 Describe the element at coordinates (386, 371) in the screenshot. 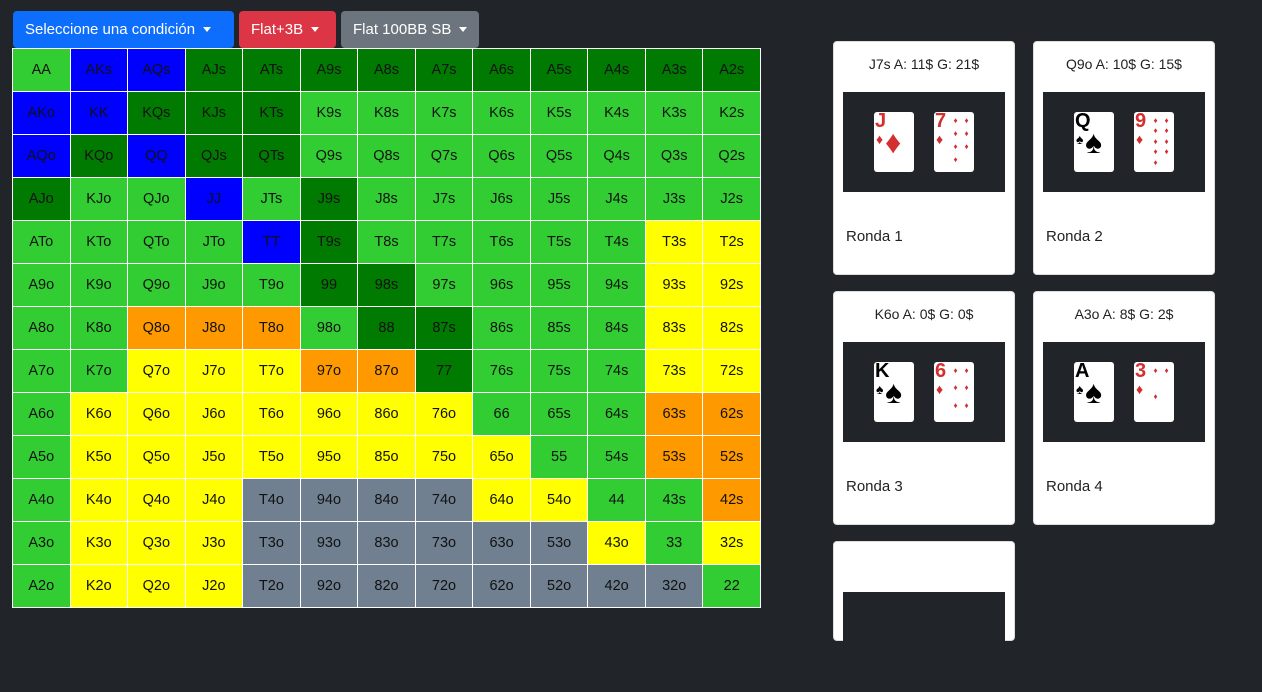

I see `hand-cell-87o: 87o` at that location.